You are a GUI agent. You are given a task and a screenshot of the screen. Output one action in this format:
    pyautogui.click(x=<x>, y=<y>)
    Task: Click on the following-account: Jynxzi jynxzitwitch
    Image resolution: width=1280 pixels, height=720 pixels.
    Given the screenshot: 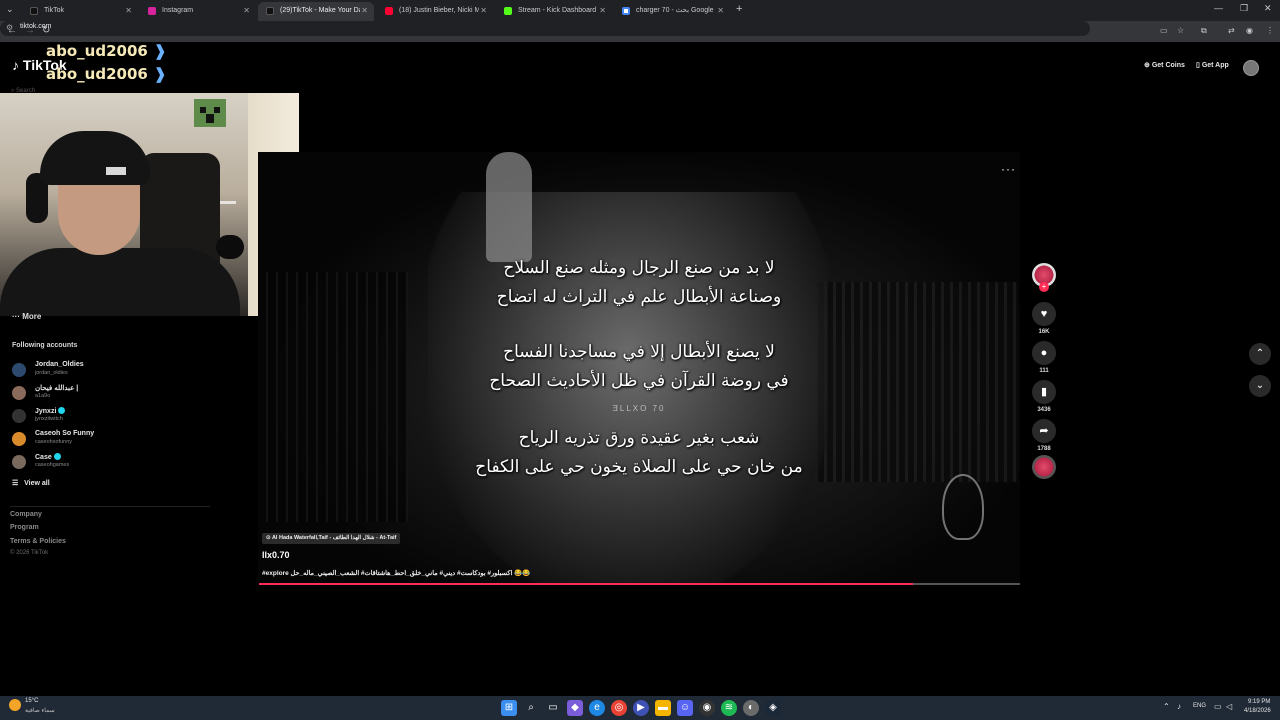 What is the action you would take?
    pyautogui.click(x=112, y=417)
    